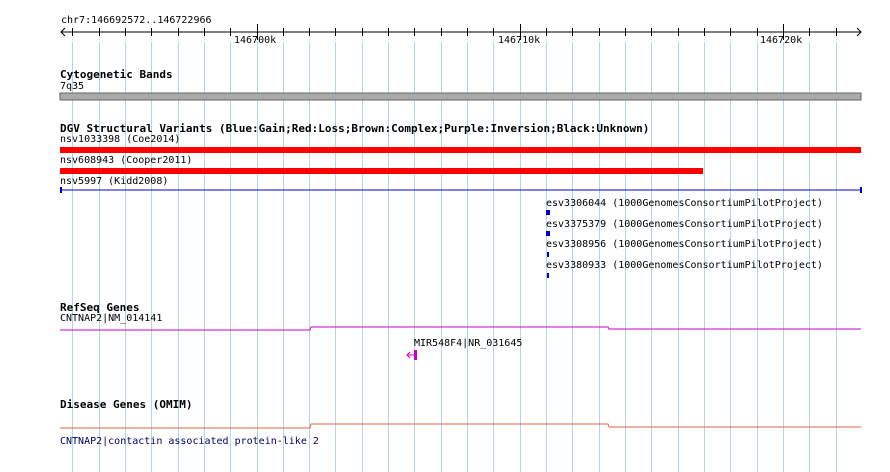 This screenshot has width=890, height=472. Describe the element at coordinates (381, 171) in the screenshot. I see `sv-feature-nsv608943` at that location.